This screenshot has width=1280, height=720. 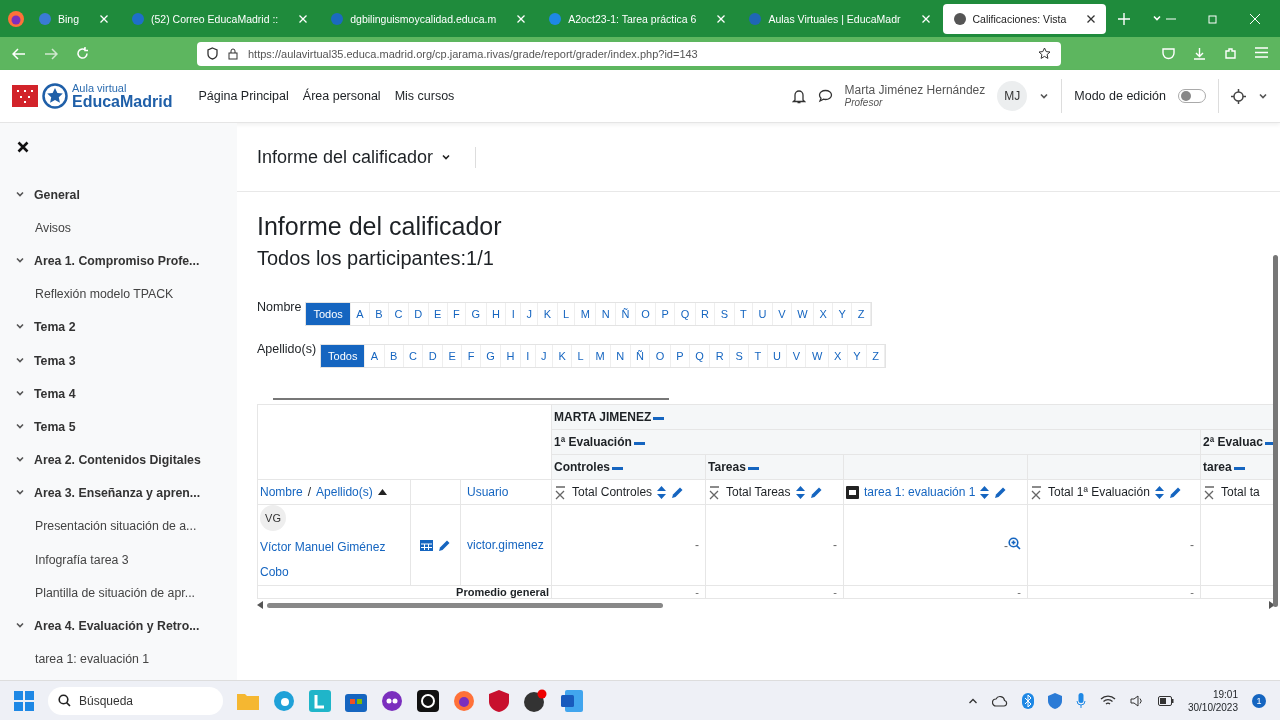 What do you see at coordinates (1238, 96) in the screenshot?
I see `settings-icon` at bounding box center [1238, 96].